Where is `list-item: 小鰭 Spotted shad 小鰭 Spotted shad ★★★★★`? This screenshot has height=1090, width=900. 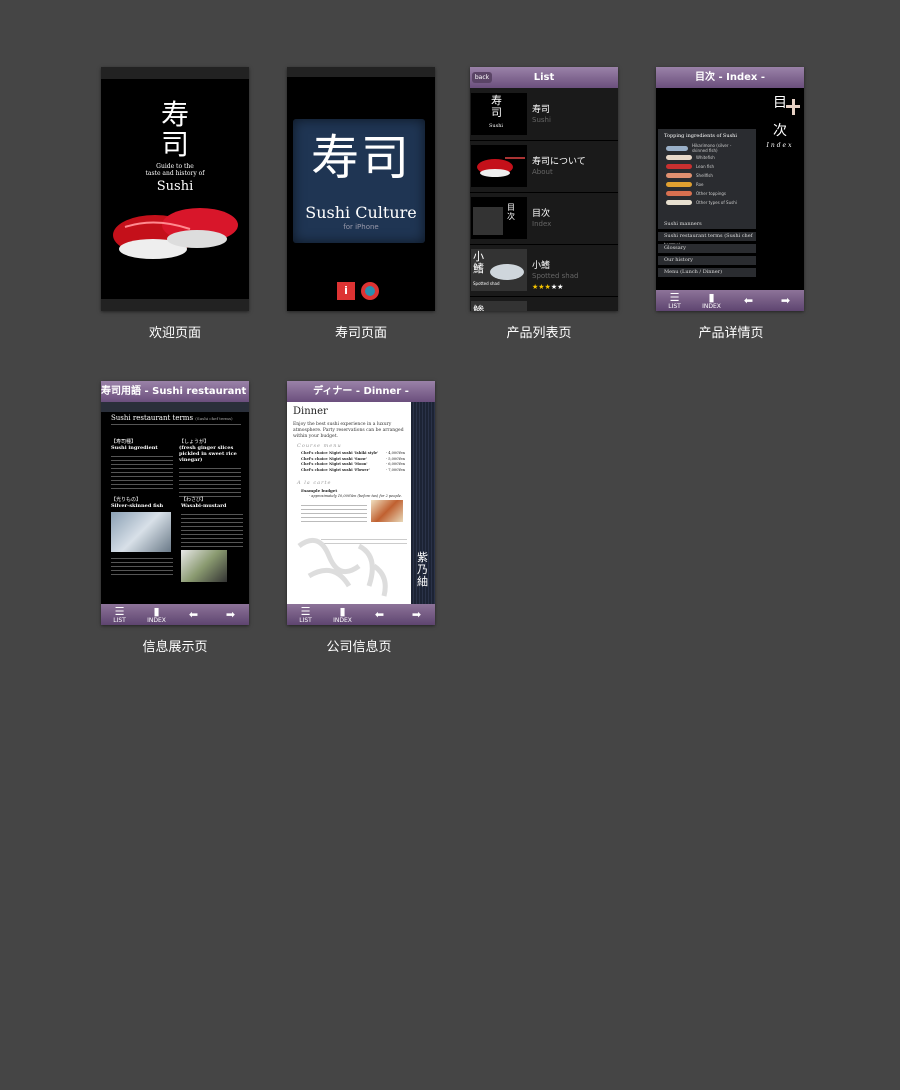
list-item: 小鰭 Spotted shad 小鰭 Spotted shad ★★★★★ is located at coordinates (544, 271).